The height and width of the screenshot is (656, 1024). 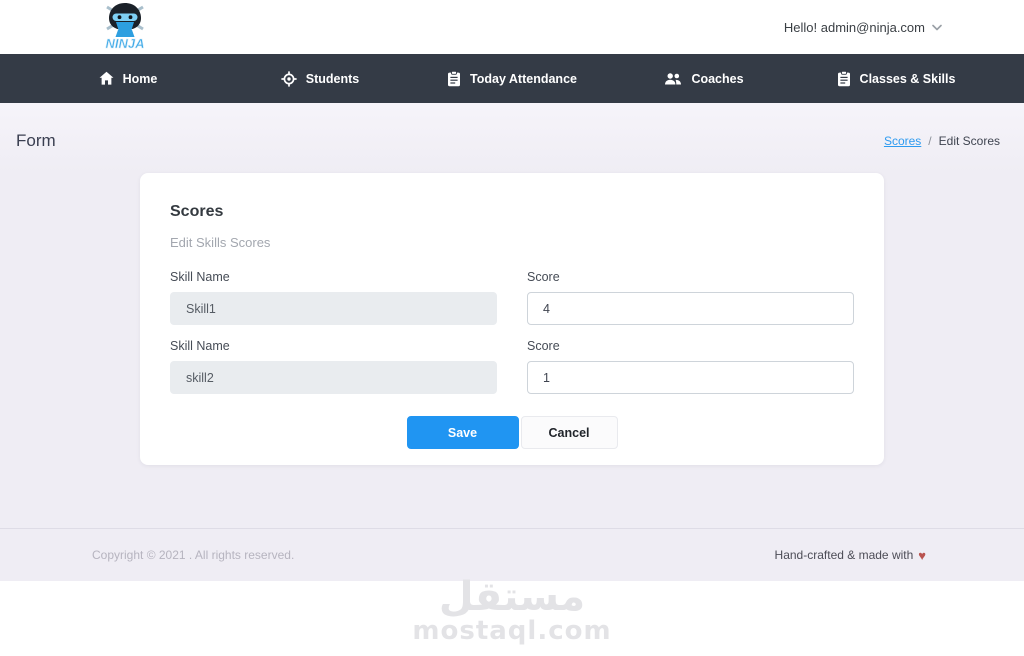 I want to click on people-icon, so click(x=673, y=78).